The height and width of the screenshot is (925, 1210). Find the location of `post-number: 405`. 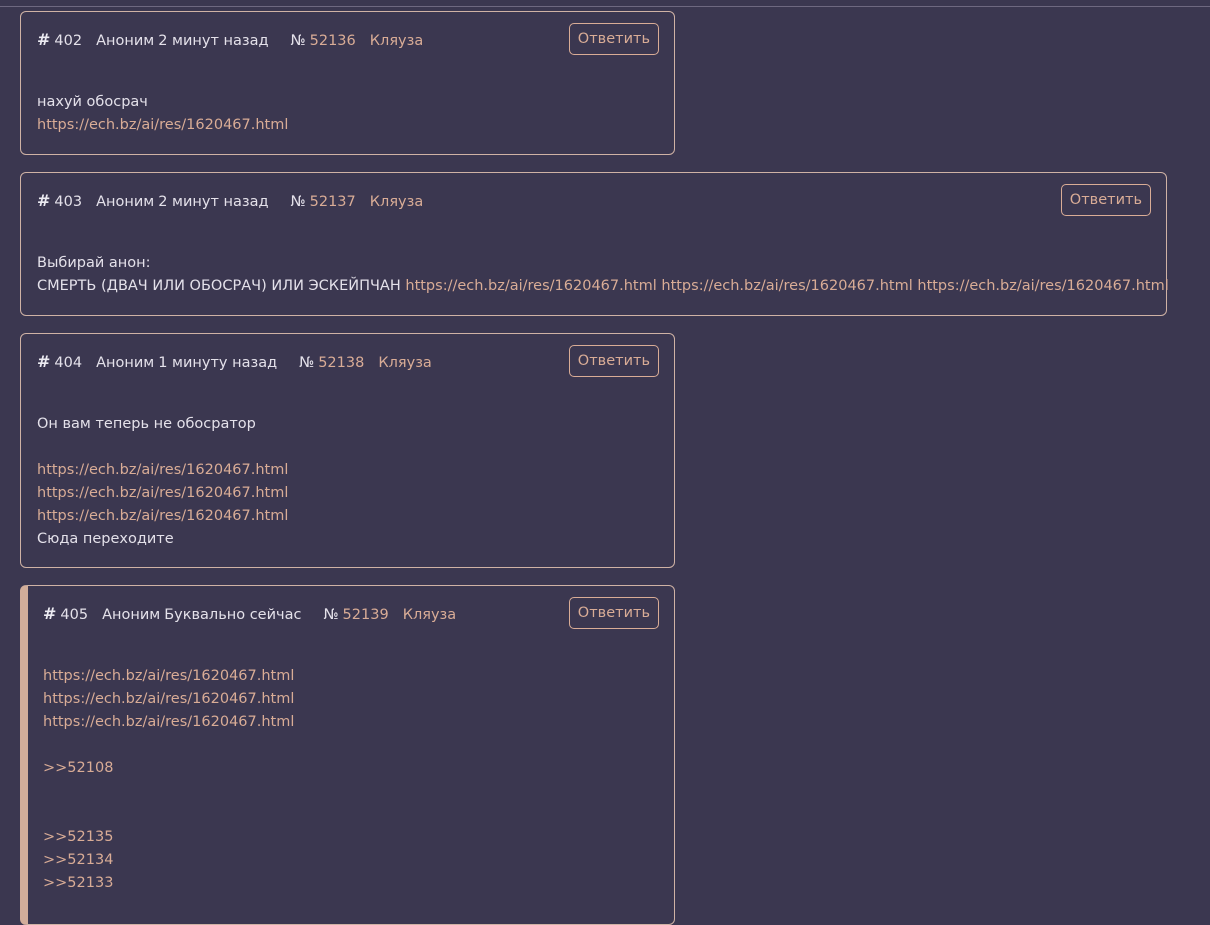

post-number: 405 is located at coordinates (74, 615).